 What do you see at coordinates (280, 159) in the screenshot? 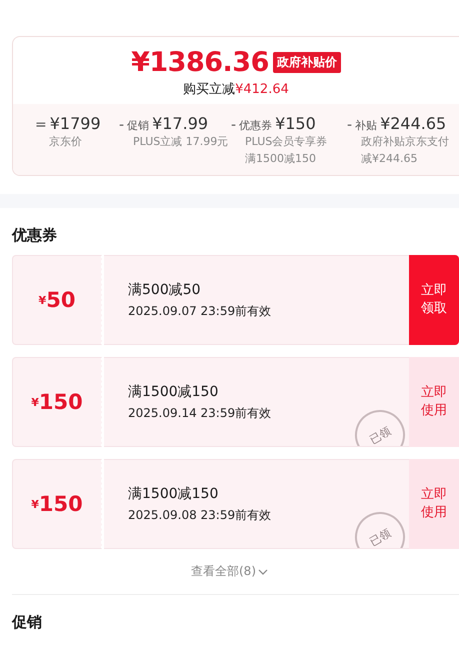
I see `breakdown-note: 满1500减150` at bounding box center [280, 159].